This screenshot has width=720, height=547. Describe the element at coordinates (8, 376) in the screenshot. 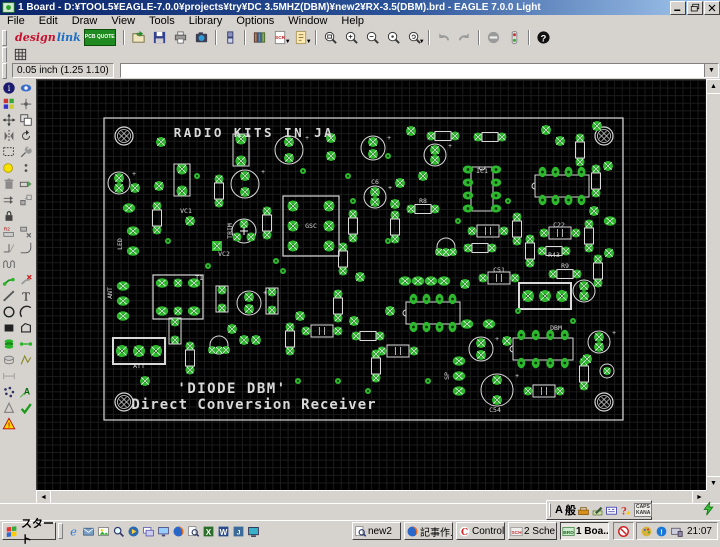

I see `tool-dim-button` at that location.